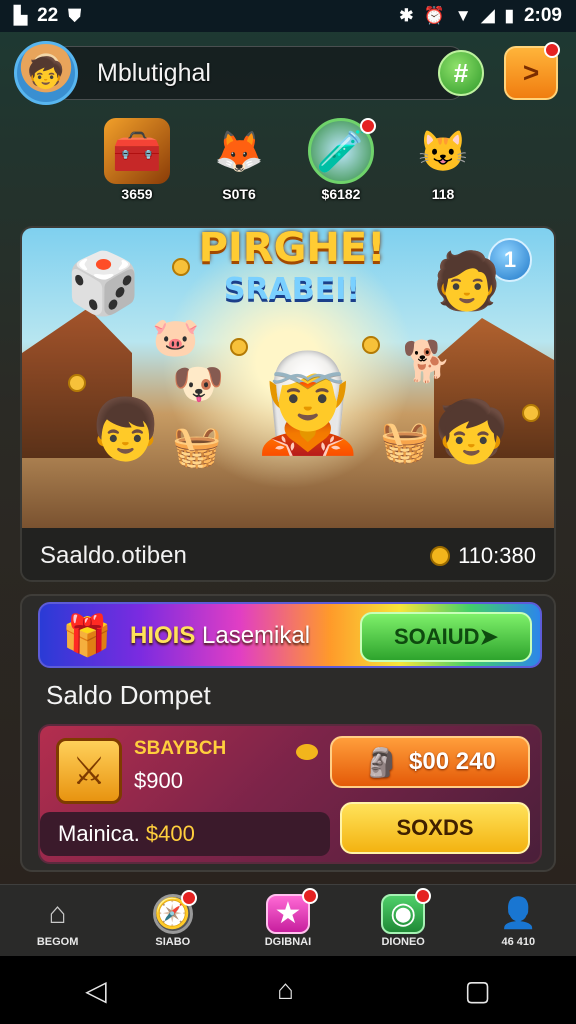 This screenshot has width=576, height=1024. What do you see at coordinates (137, 151) in the screenshot?
I see `treasure-chest-icon: 🧰` at bounding box center [137, 151].